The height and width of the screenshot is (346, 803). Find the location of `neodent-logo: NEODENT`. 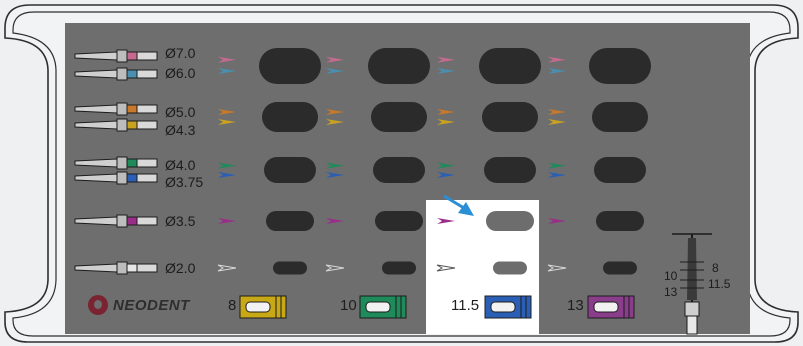

neodent-logo: NEODENT is located at coordinates (142, 305).